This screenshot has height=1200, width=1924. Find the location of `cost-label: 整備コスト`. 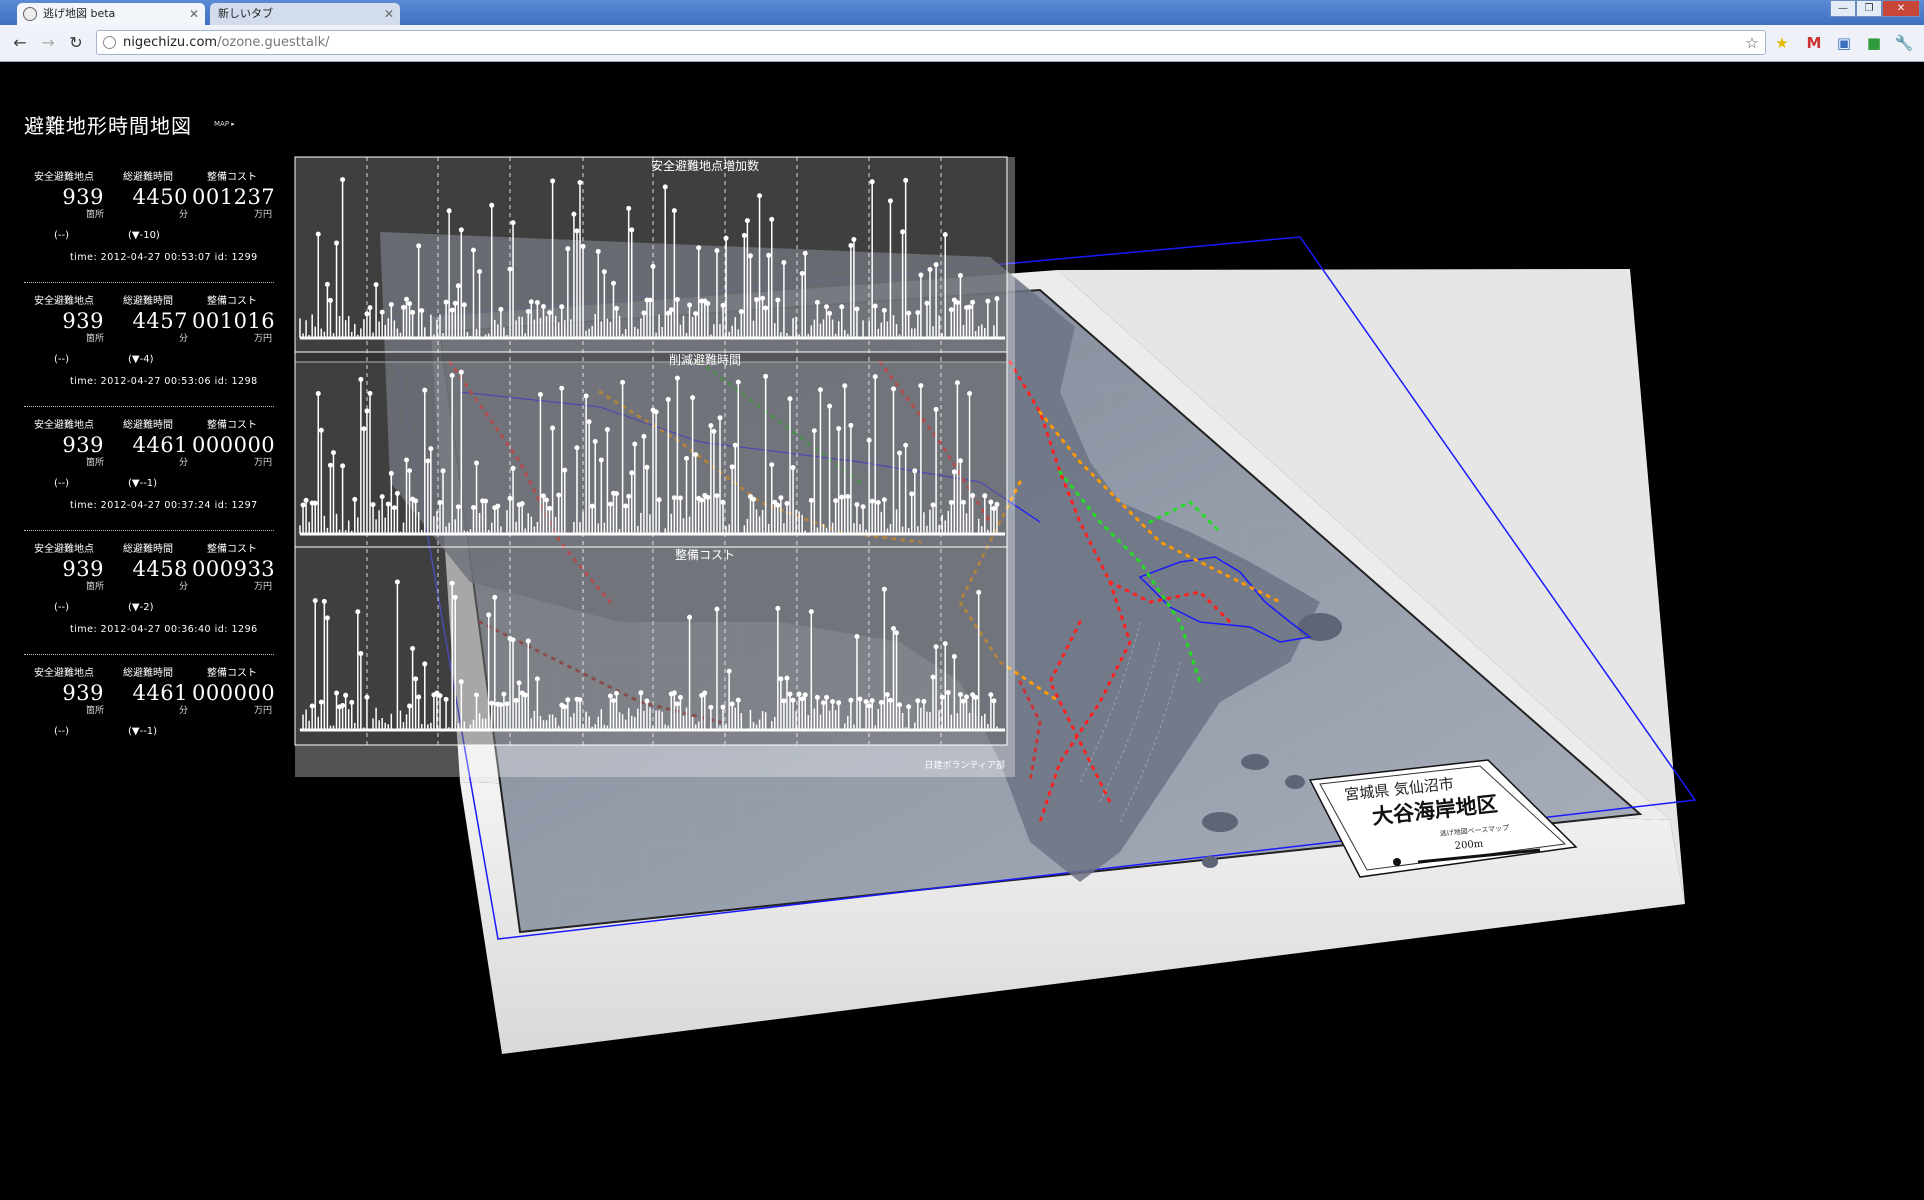

cost-label: 整備コスト is located at coordinates (232, 177).